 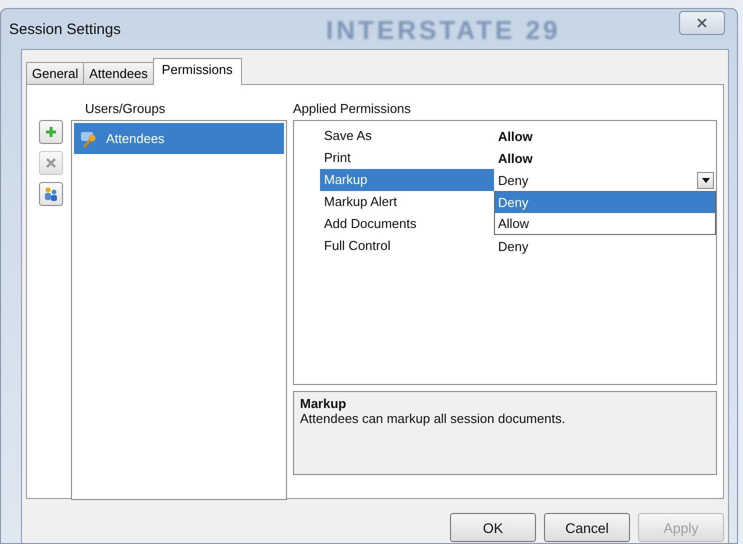 I want to click on section-label: Users/Groups, so click(x=125, y=109).